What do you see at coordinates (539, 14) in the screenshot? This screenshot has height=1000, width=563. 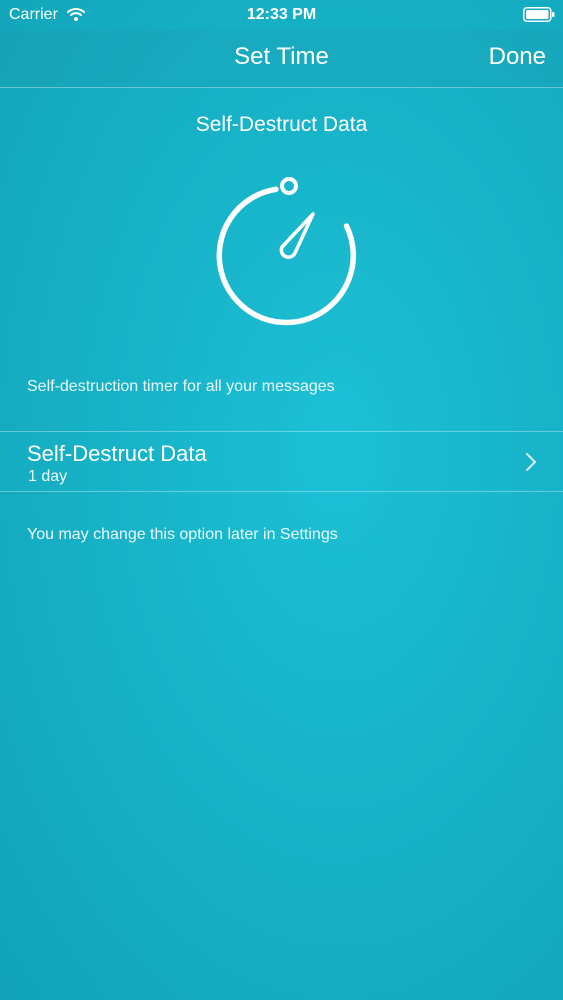 I see `battery-icon` at bounding box center [539, 14].